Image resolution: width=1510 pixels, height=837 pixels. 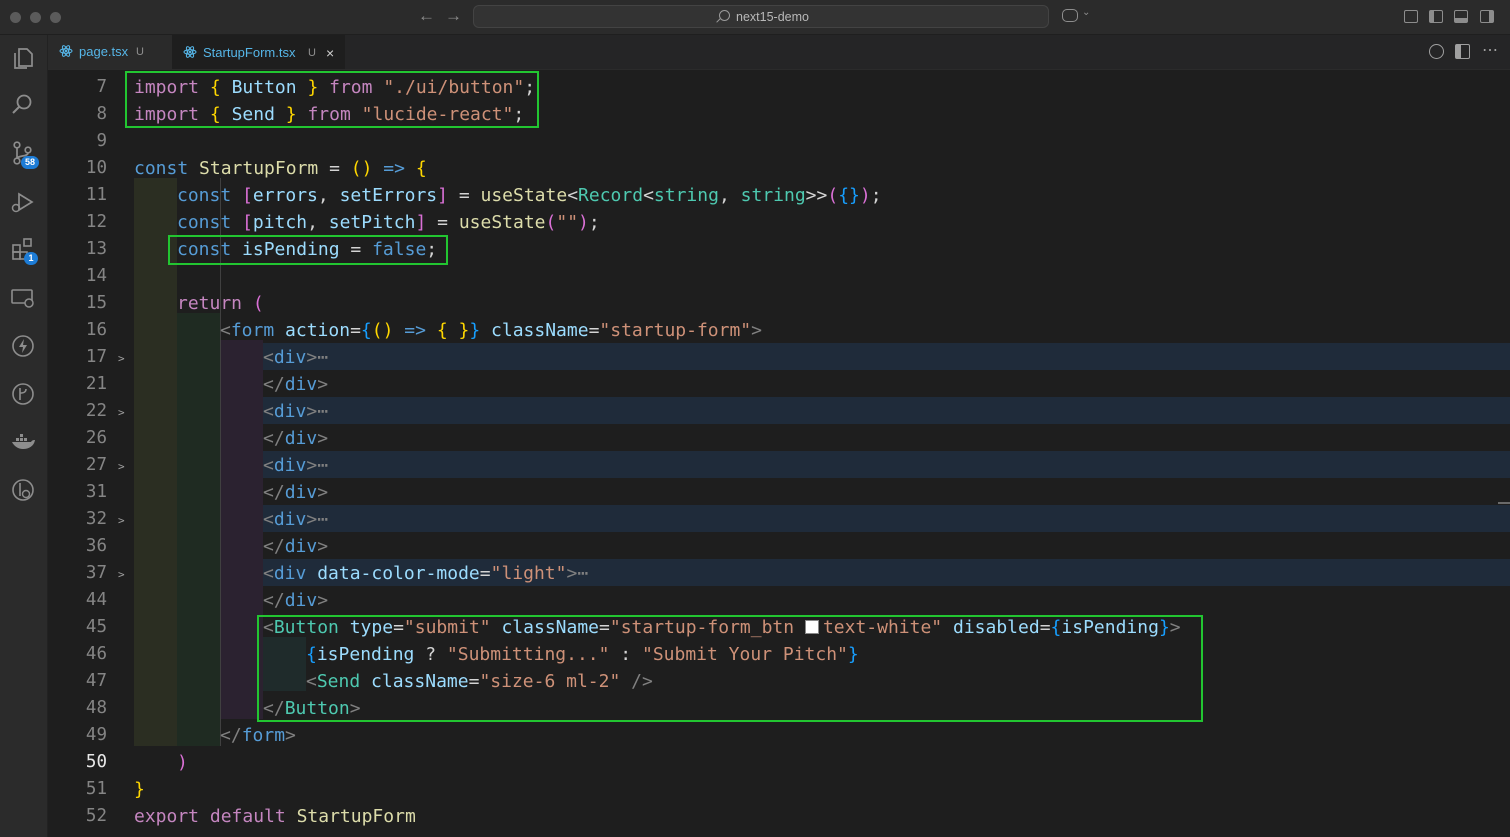 What do you see at coordinates (96, 600) in the screenshot?
I see `line-number: 44` at bounding box center [96, 600].